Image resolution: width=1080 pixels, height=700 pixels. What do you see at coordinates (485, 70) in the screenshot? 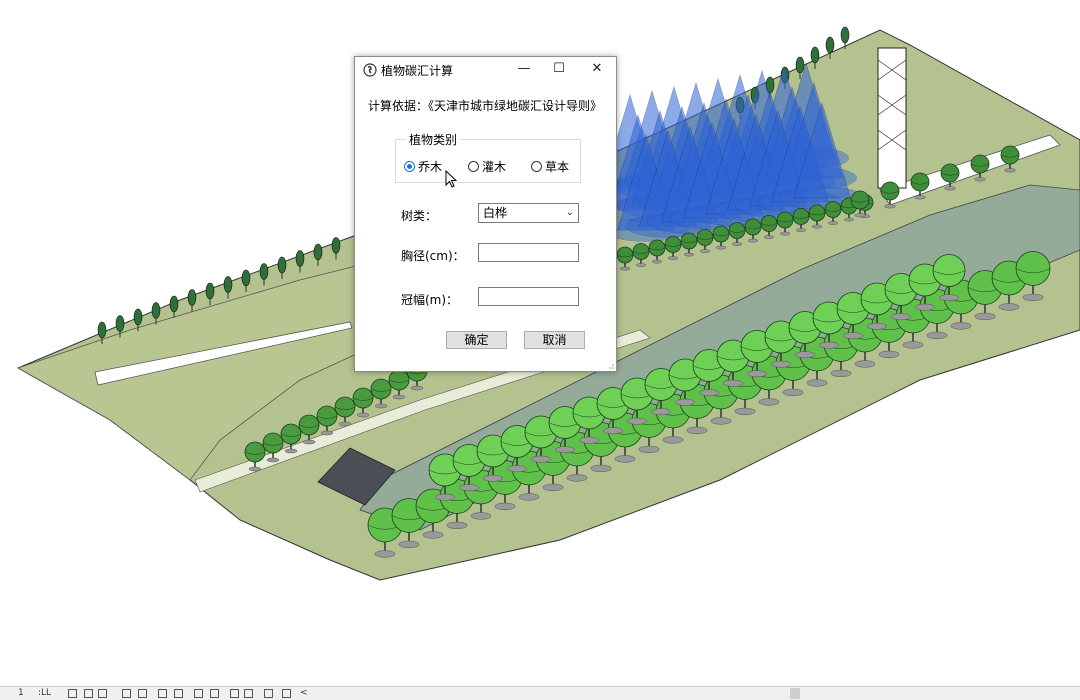
I see `dialog-titlebar: 植物碳汇计算 — ☐ ✕` at bounding box center [485, 70].